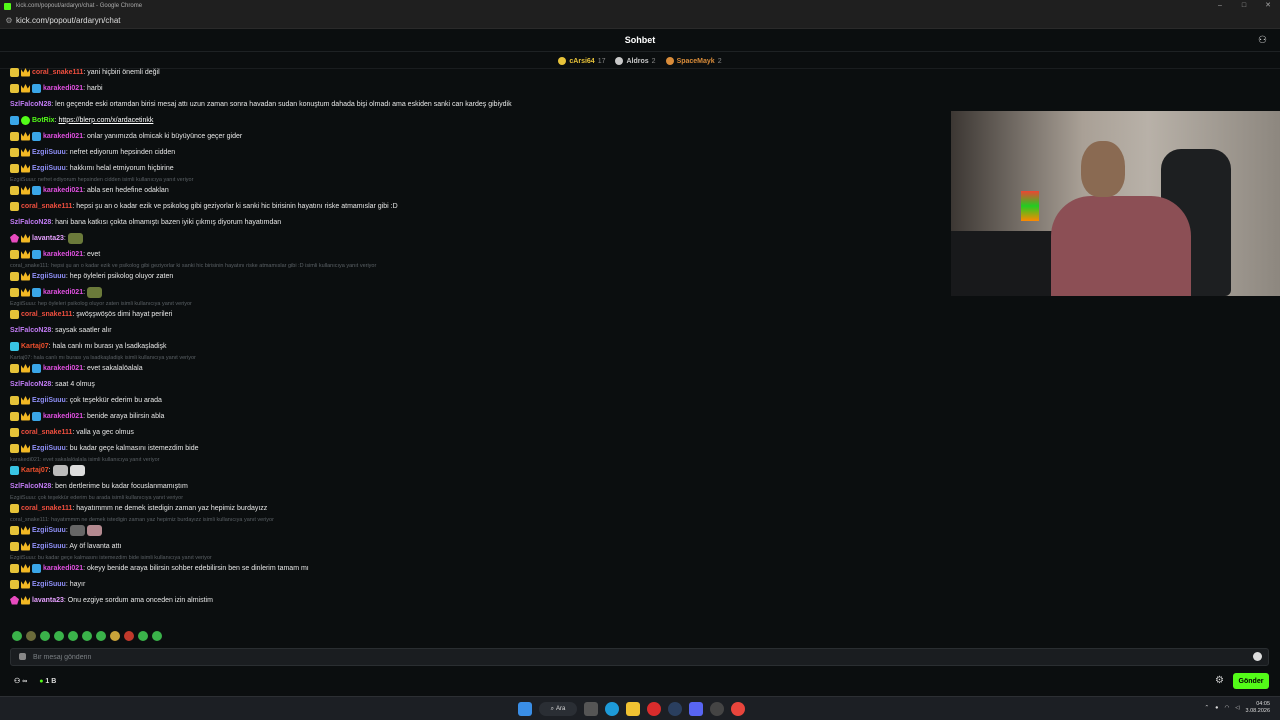  What do you see at coordinates (1264, 41) in the screenshot?
I see `user-settings-icon: ⚇` at bounding box center [1264, 41].